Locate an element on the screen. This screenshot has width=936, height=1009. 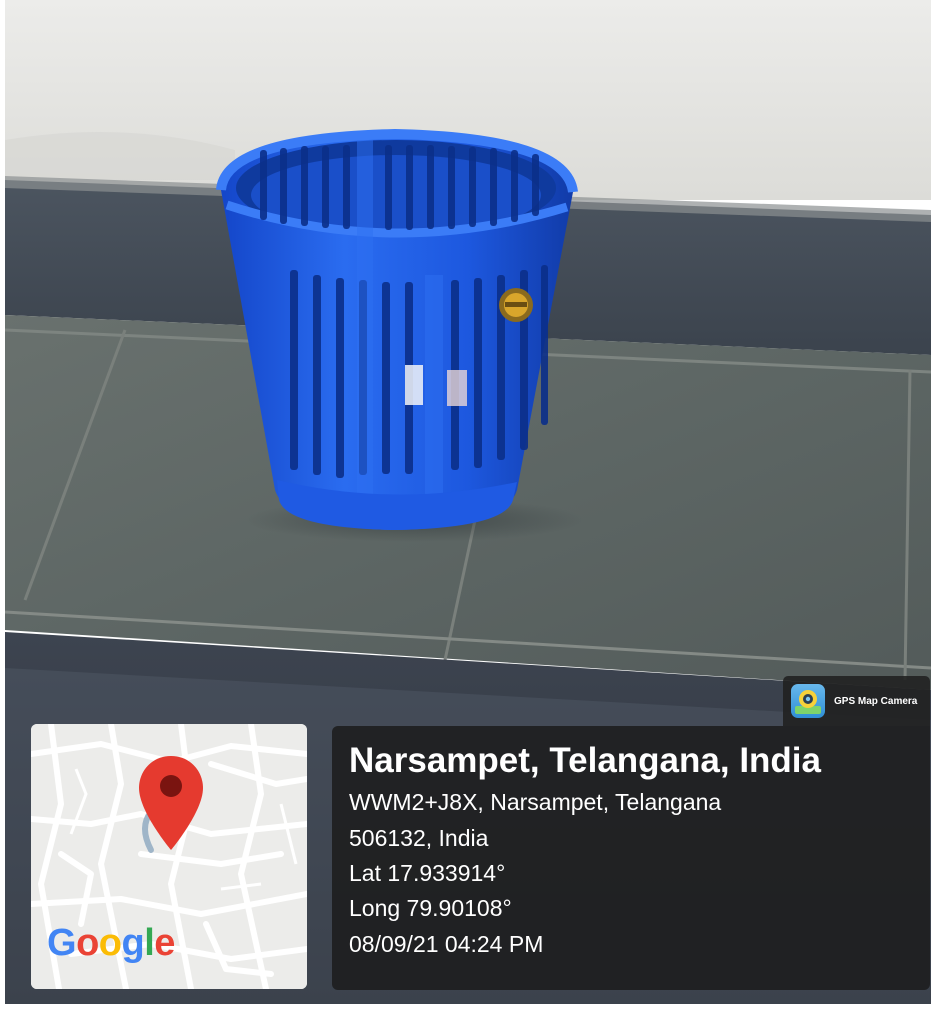
latitude-value: Lat 17.933914° is located at coordinates (427, 873).